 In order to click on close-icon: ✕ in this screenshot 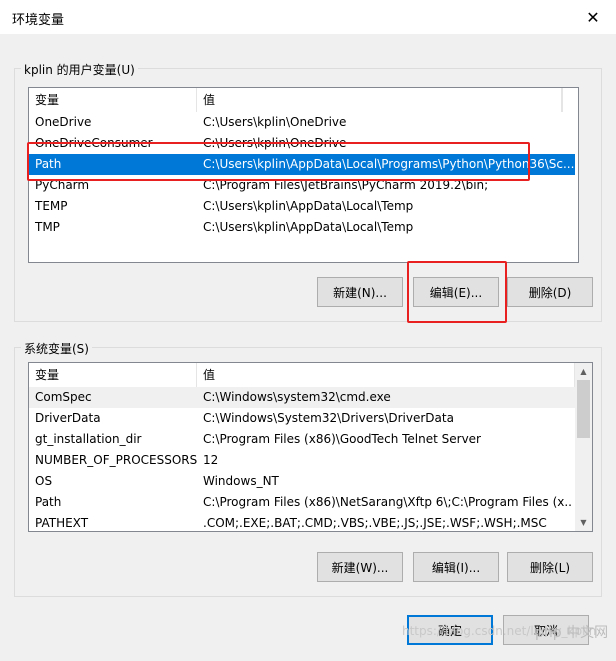, I will do `click(593, 17)`.